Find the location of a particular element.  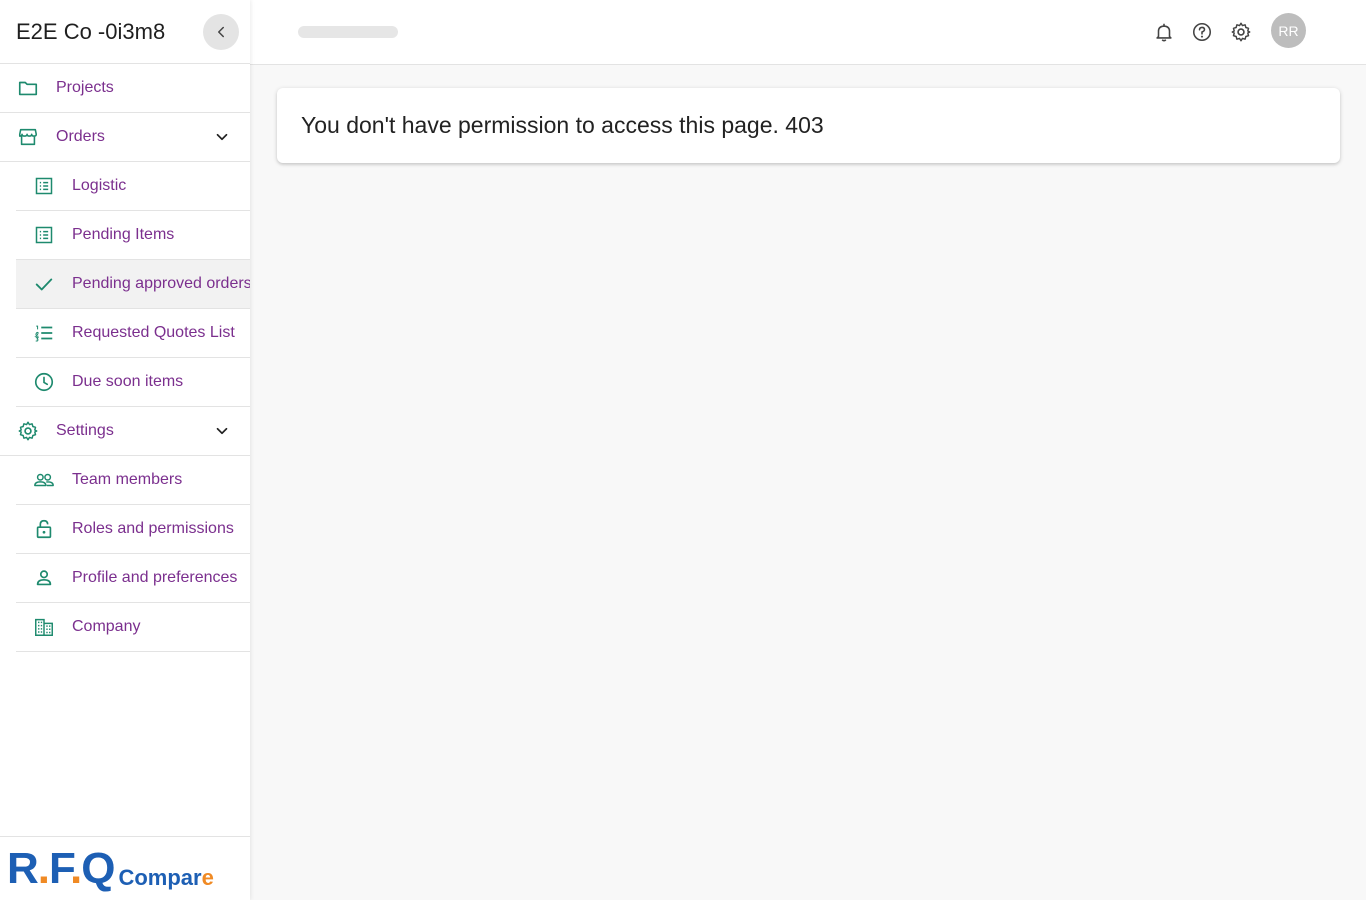

sidebar-item-label: Company is located at coordinates (106, 626).